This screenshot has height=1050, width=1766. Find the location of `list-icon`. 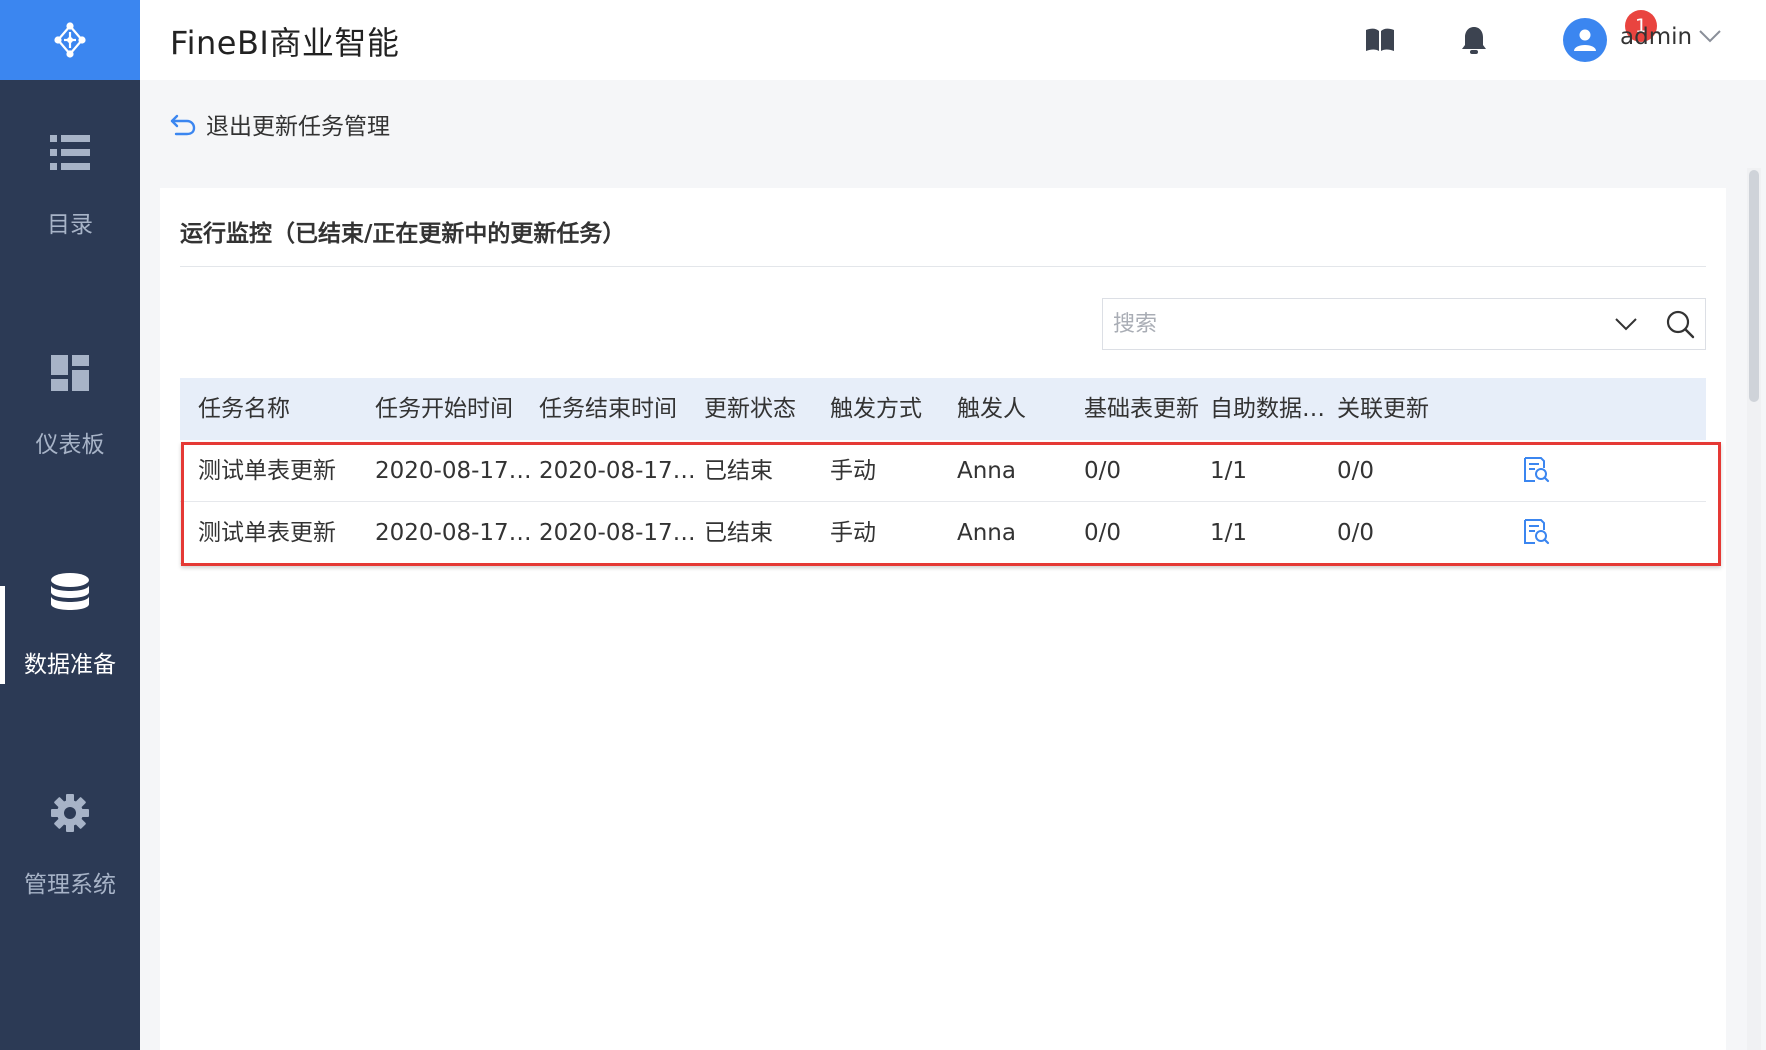

list-icon is located at coordinates (70, 153).